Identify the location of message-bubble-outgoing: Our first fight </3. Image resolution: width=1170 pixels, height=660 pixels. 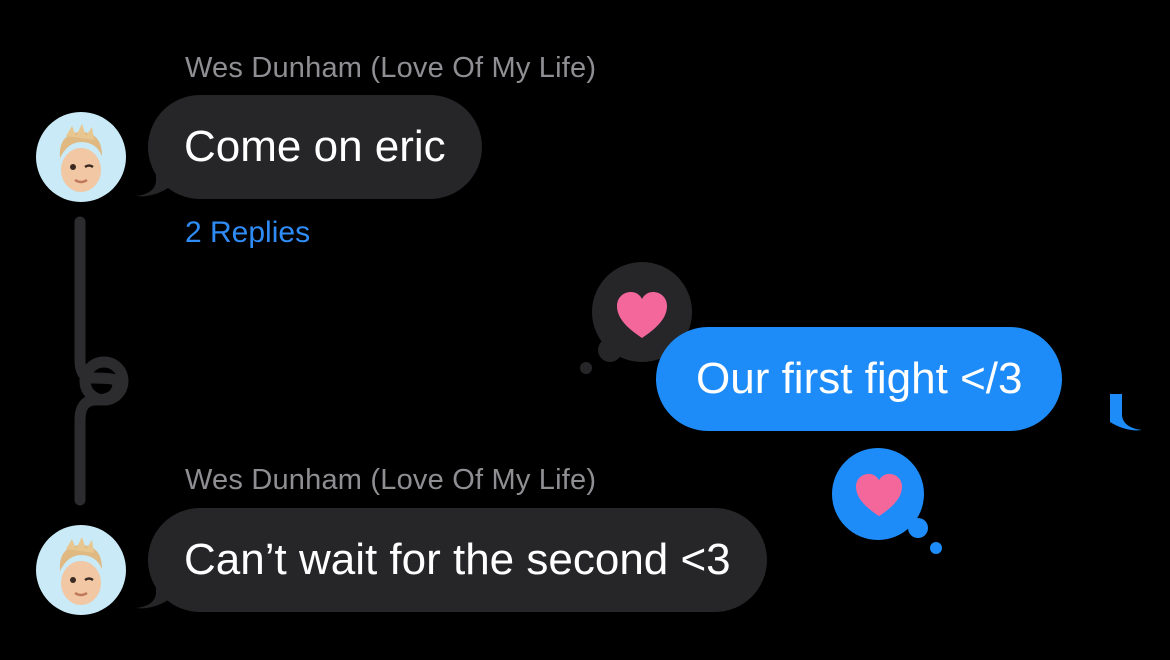
(859, 379).